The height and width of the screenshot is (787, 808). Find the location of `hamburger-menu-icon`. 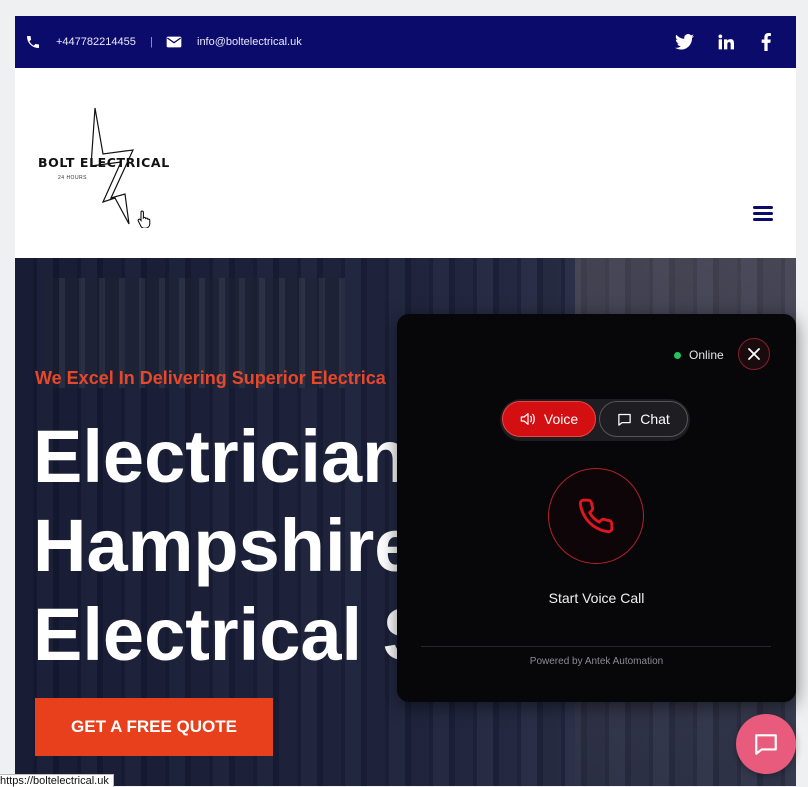

hamburger-menu-icon is located at coordinates (763, 214).